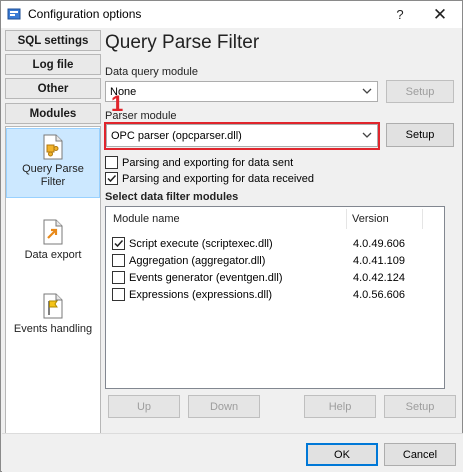  What do you see at coordinates (340, 406) in the screenshot?
I see `help-button: Help` at bounding box center [340, 406].